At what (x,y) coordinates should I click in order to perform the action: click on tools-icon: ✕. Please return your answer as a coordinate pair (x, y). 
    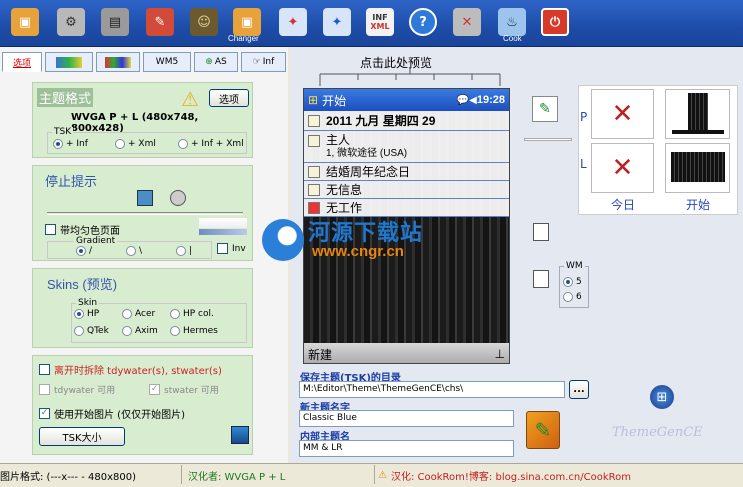
    Looking at the image, I should click on (467, 22).